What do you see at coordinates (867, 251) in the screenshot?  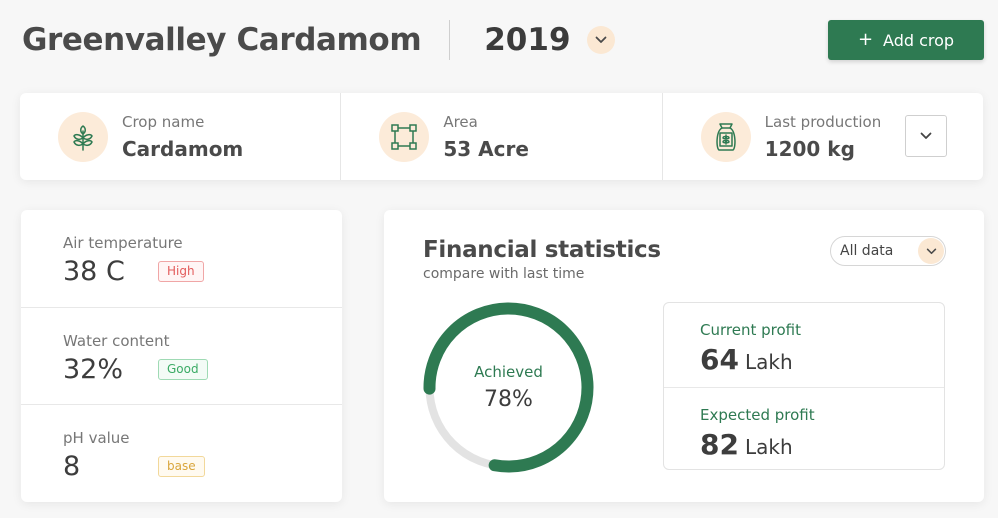 I see `filter-label: All data` at bounding box center [867, 251].